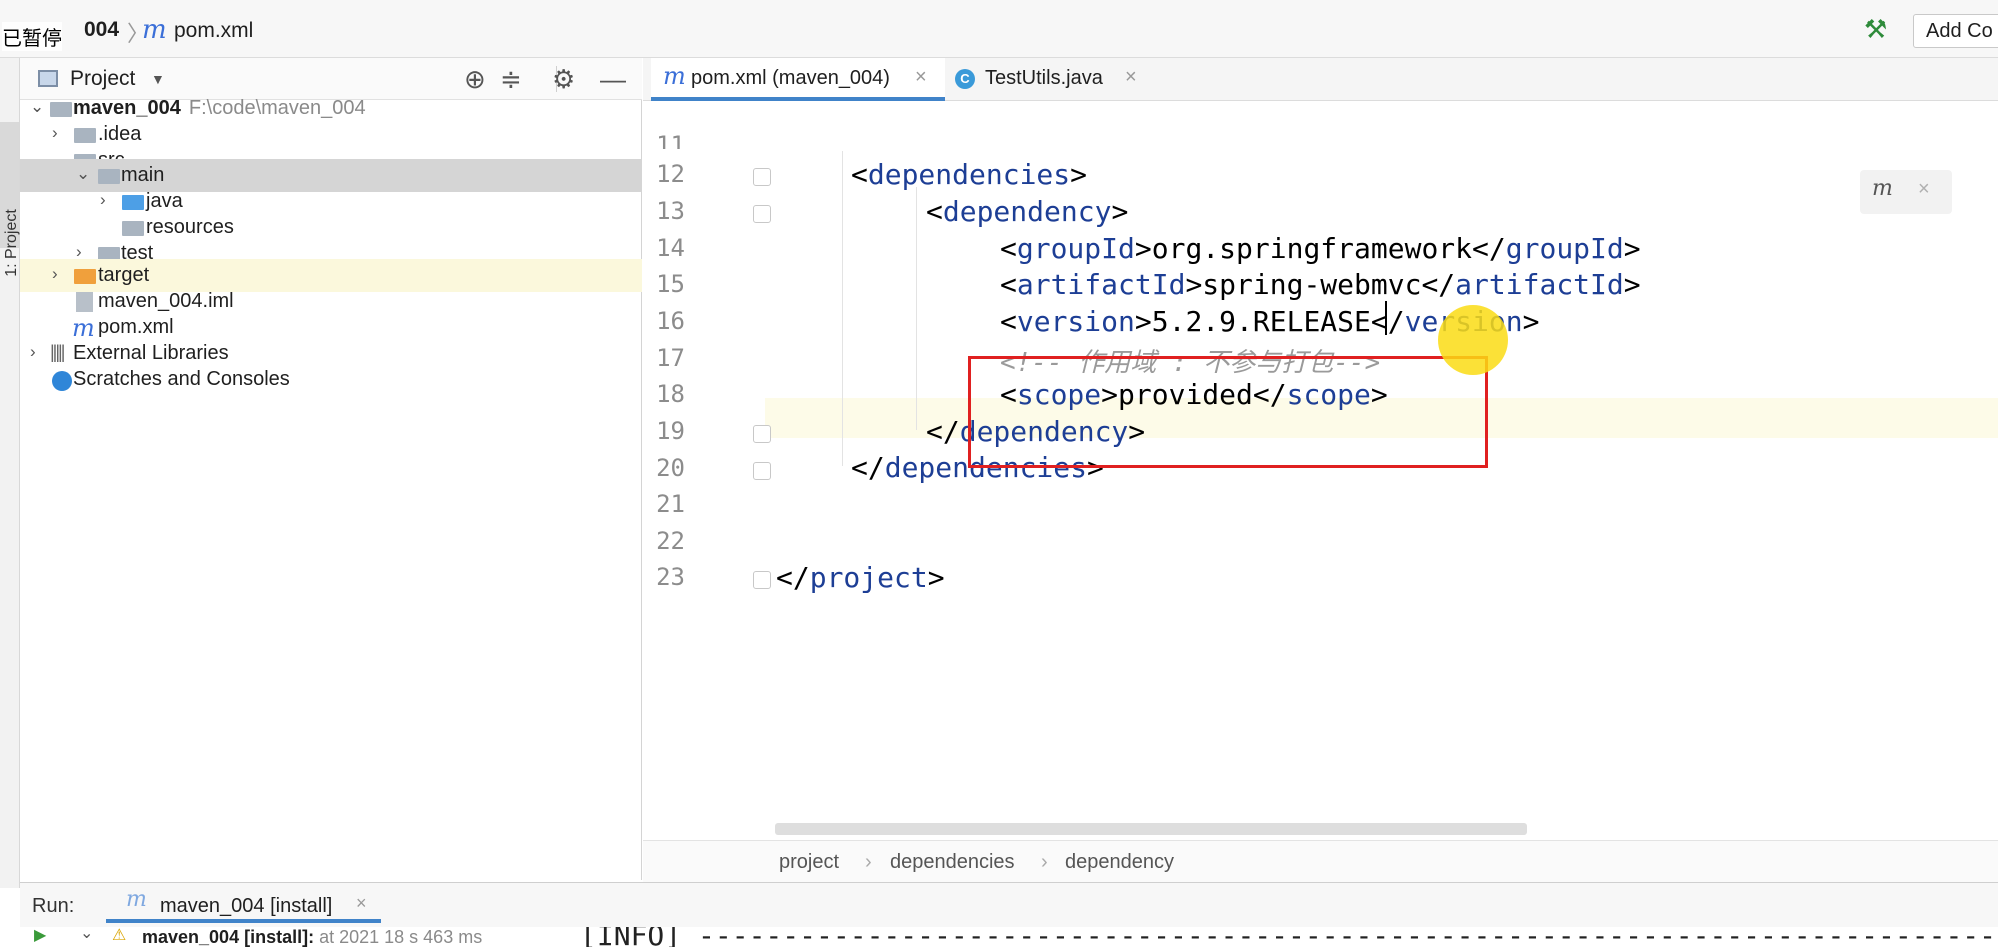 This screenshot has height=947, width=1998. What do you see at coordinates (133, 202) in the screenshot?
I see `source-folder-icon` at bounding box center [133, 202].